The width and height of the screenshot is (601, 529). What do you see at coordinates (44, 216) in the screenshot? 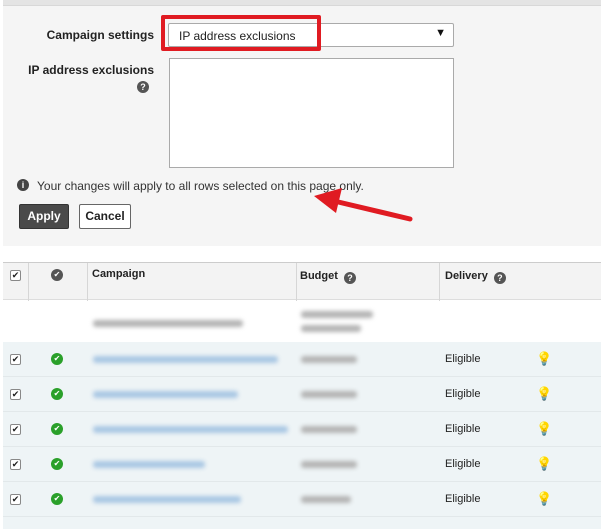
I see `apply-button: Apply` at bounding box center [44, 216].